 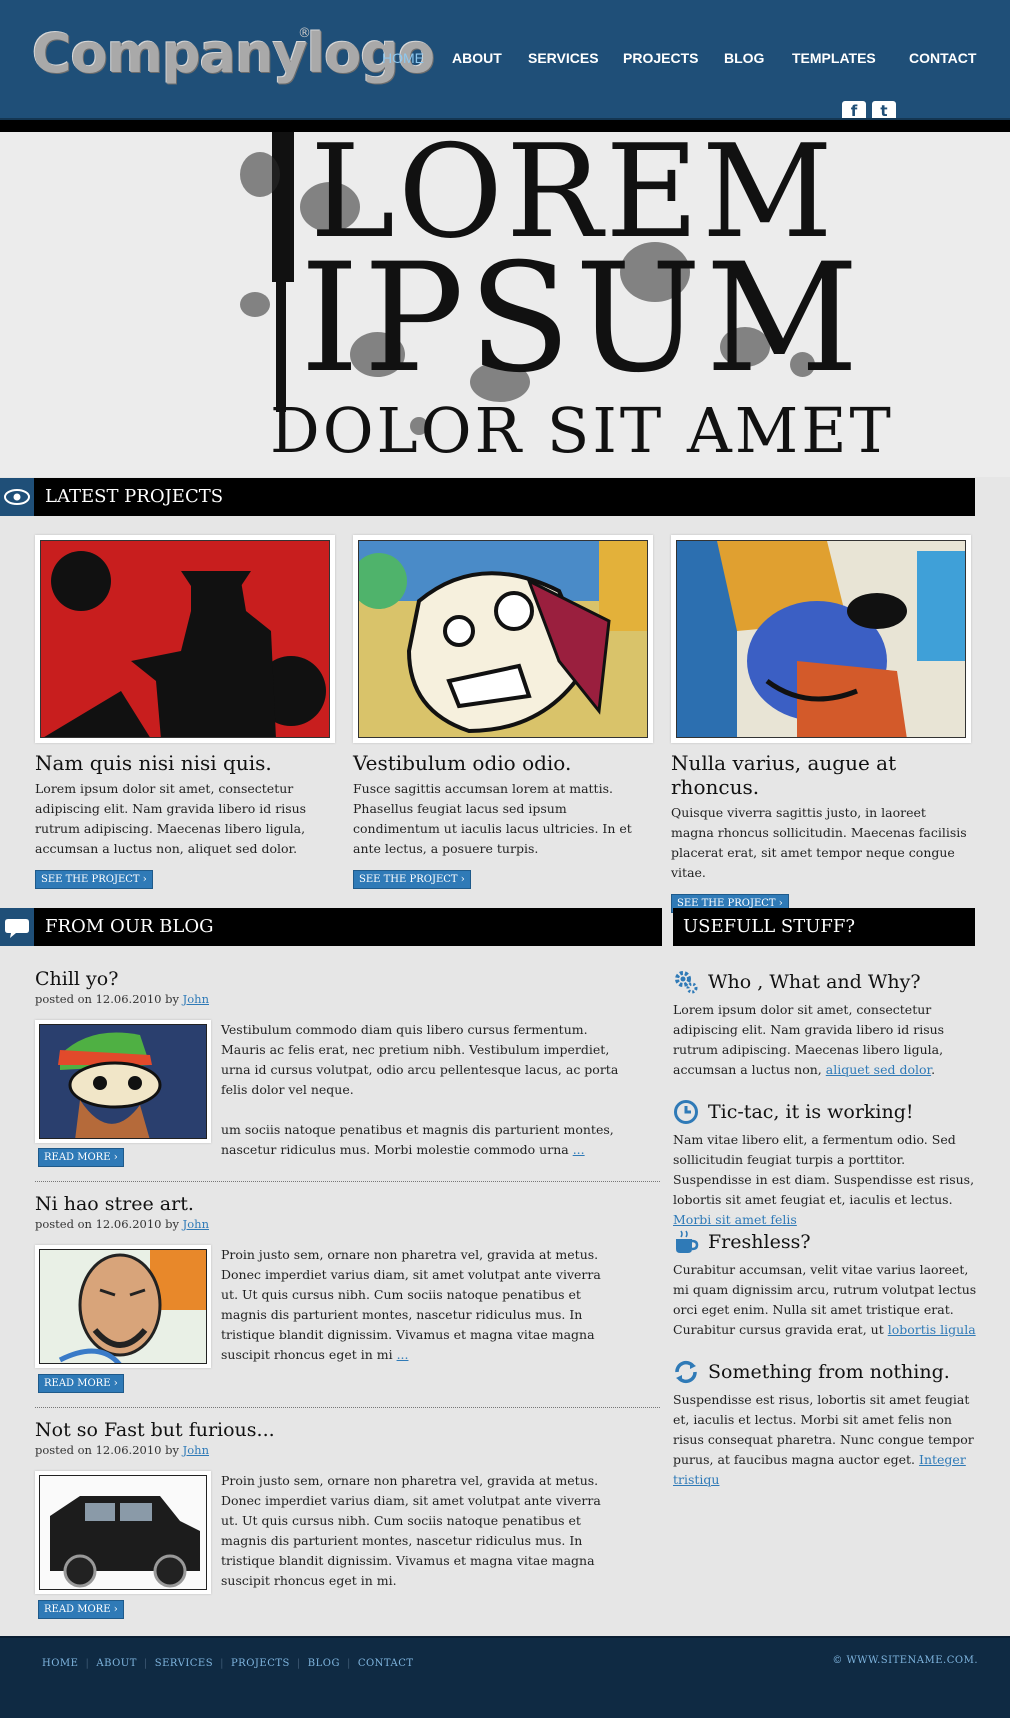 I want to click on sidebar-item-title: Freshless?, so click(x=759, y=1242).